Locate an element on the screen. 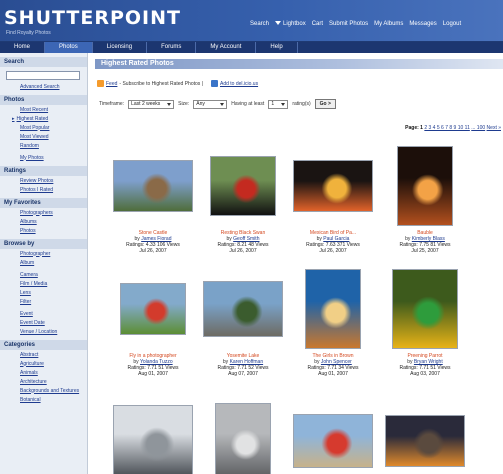 Image resolution: width=503 pixels, height=474 pixels. sidebar-item-filter: Filter is located at coordinates (43, 301).